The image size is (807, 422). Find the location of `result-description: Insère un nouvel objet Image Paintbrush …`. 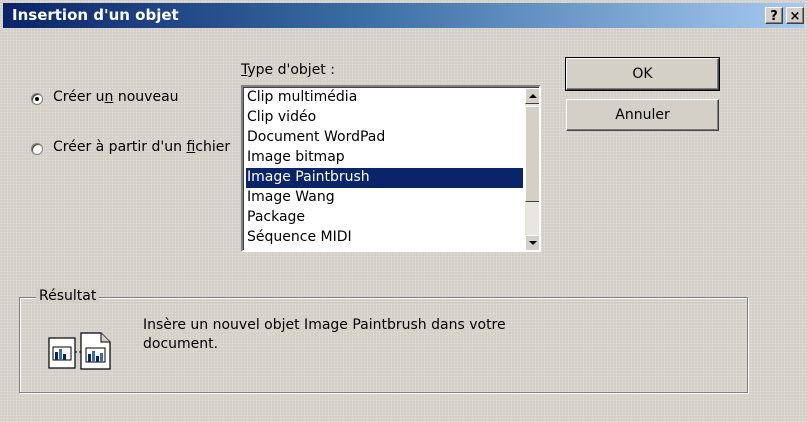

result-description: Insère un nouvel objet Image Paintbrush … is located at coordinates (353, 335).